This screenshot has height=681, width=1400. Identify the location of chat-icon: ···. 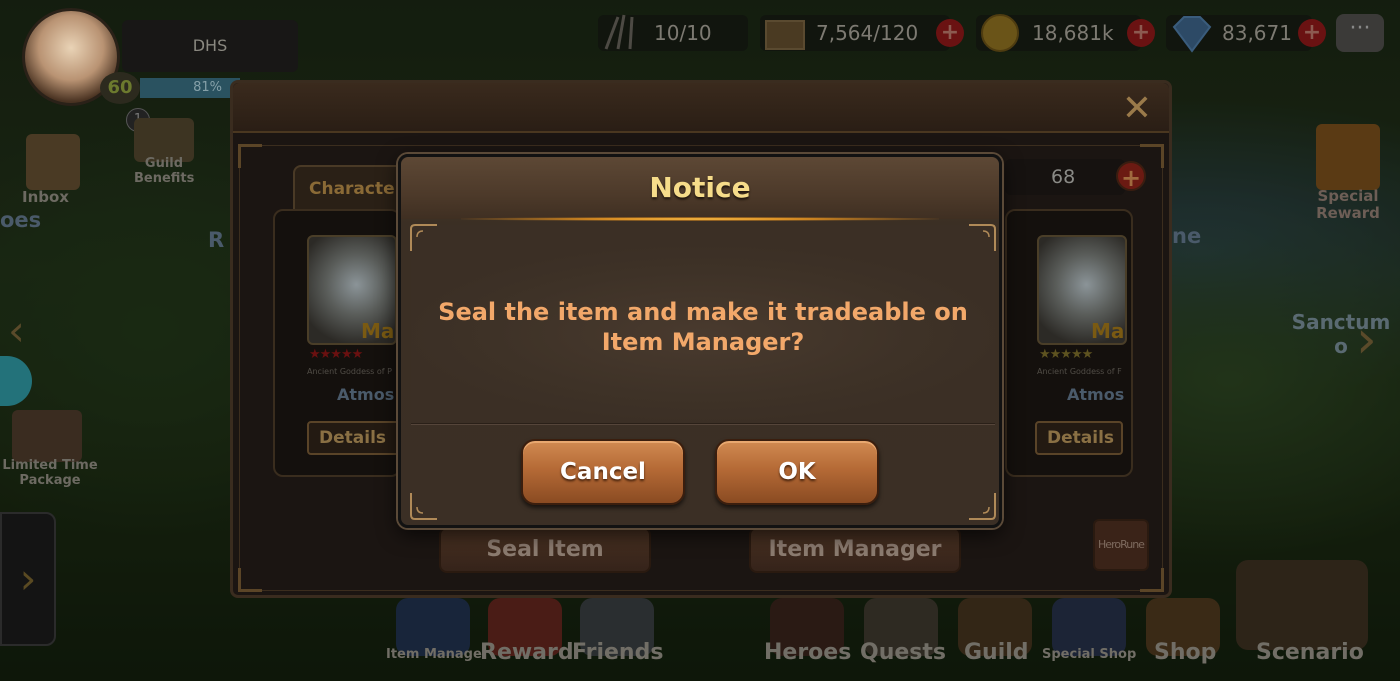
(1360, 33).